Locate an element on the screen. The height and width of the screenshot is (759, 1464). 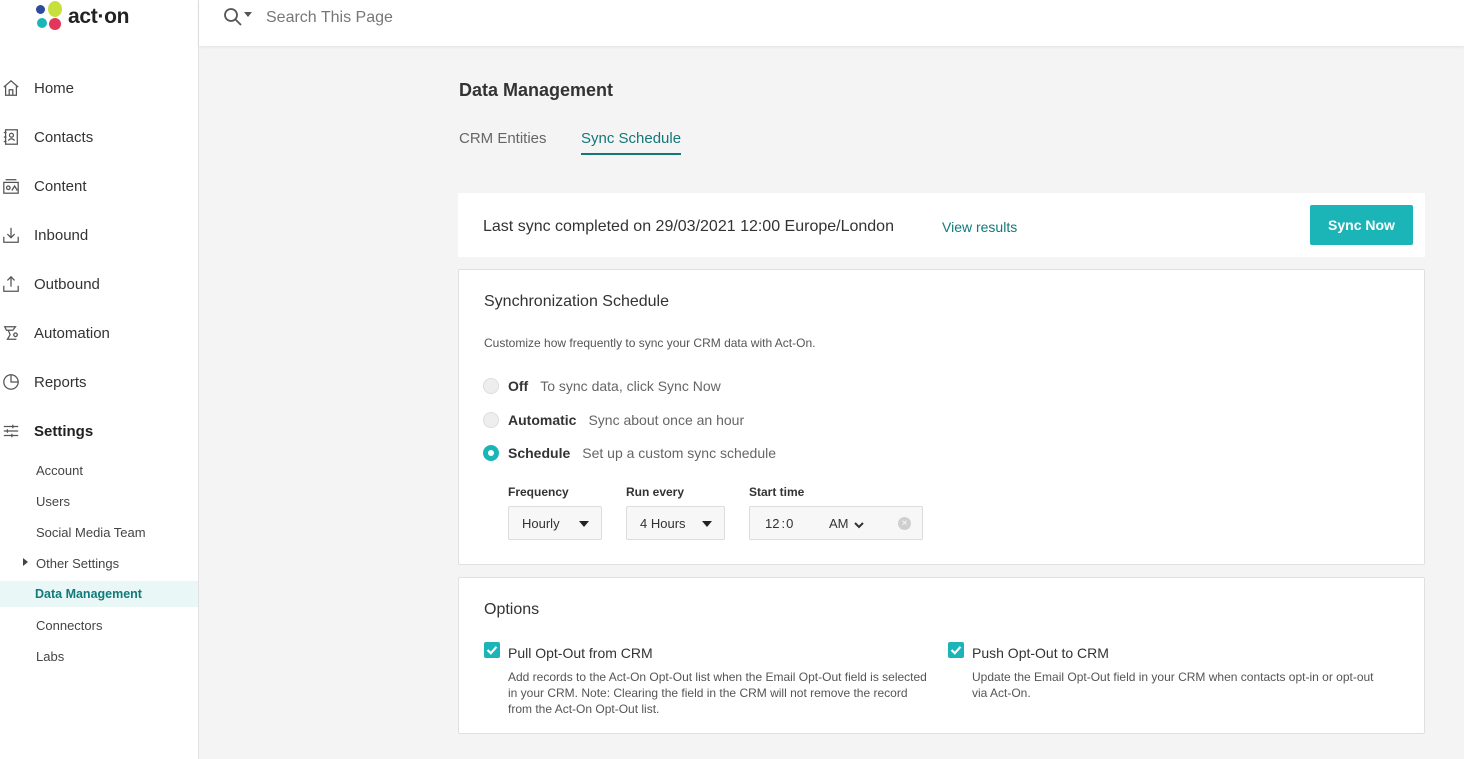
nav-contacts-label: Contacts is located at coordinates (64, 137).